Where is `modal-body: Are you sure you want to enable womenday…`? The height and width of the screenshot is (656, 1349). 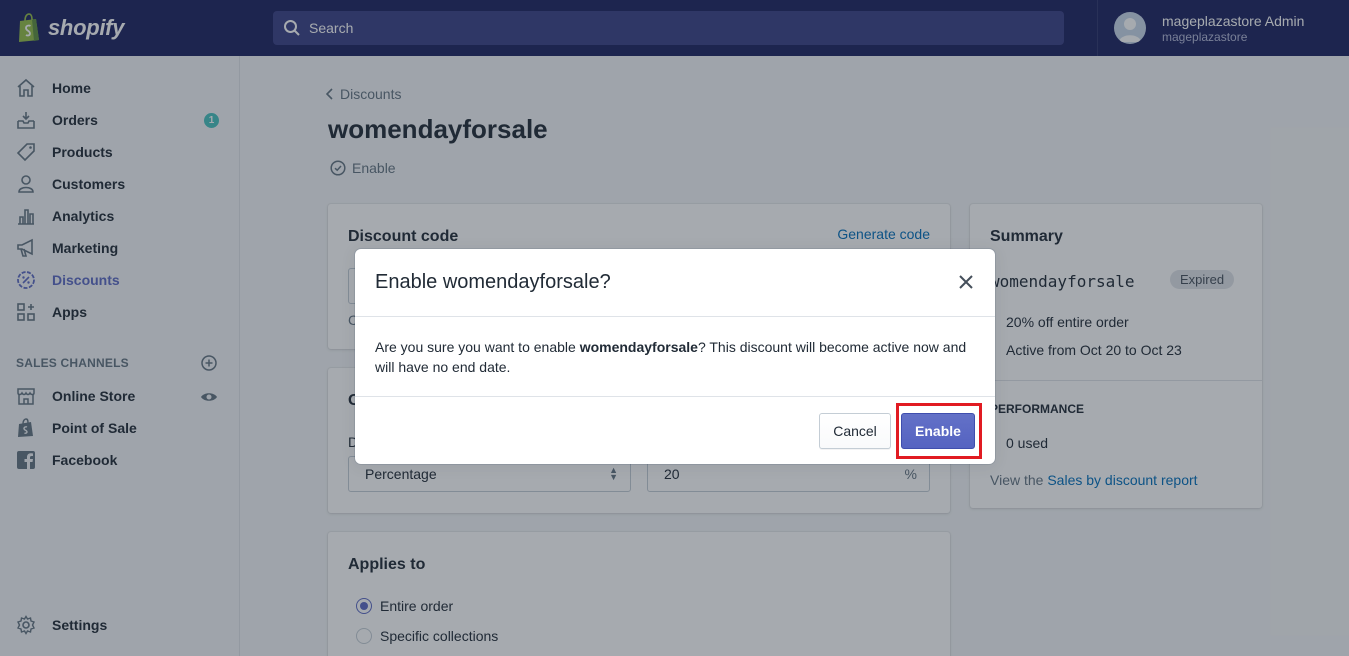 modal-body: Are you sure you want to enable womenday… is located at coordinates (675, 357).